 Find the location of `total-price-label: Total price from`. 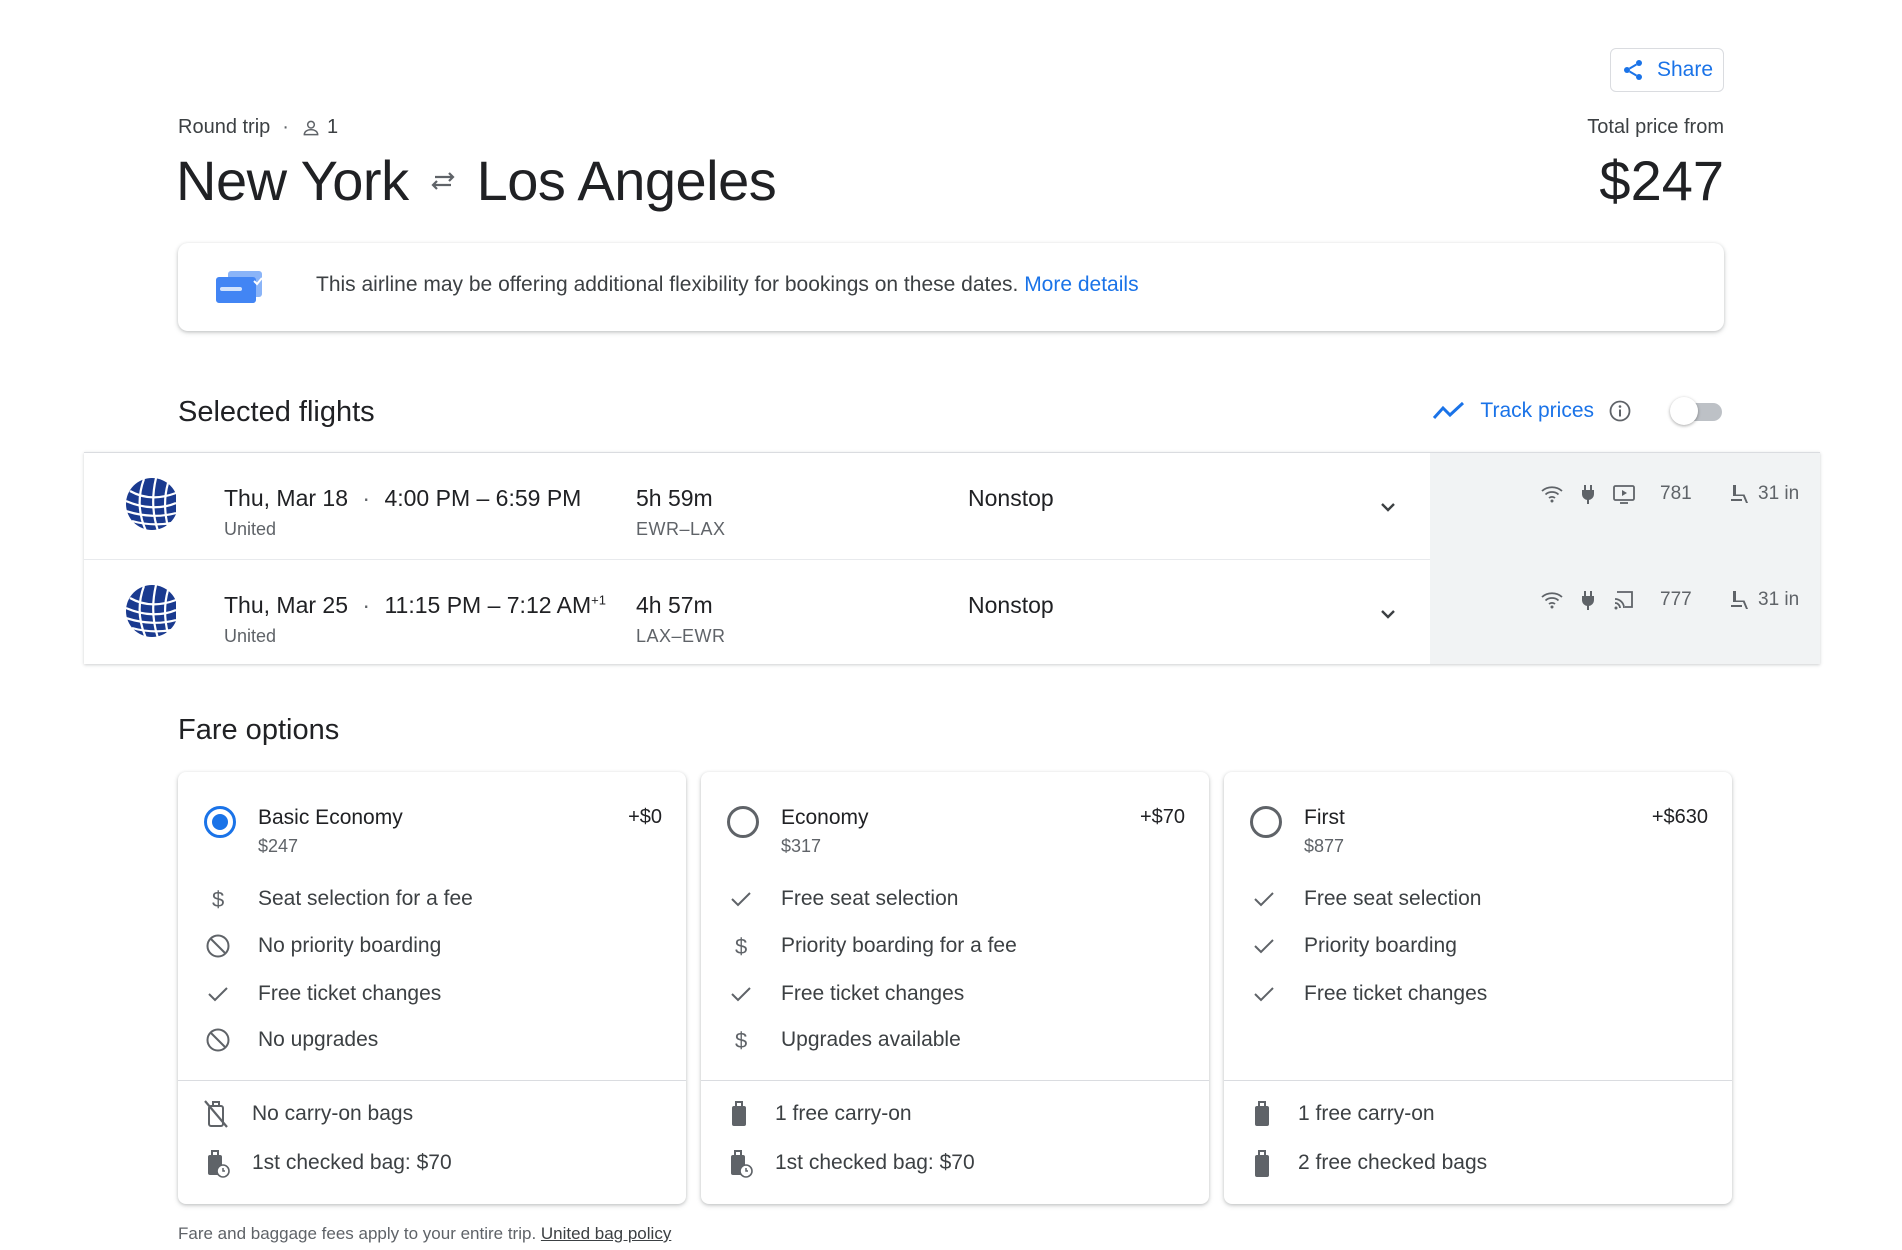

total-price-label: Total price from is located at coordinates (1655, 127).